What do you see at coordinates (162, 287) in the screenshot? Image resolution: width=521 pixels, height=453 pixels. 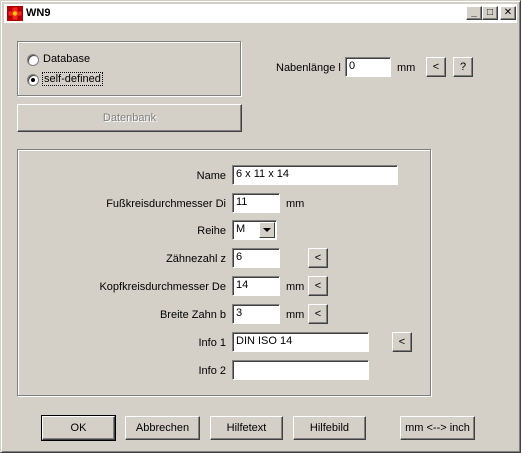 I see `kopfkreis-label: Kopfkreisdurchmesser De` at bounding box center [162, 287].